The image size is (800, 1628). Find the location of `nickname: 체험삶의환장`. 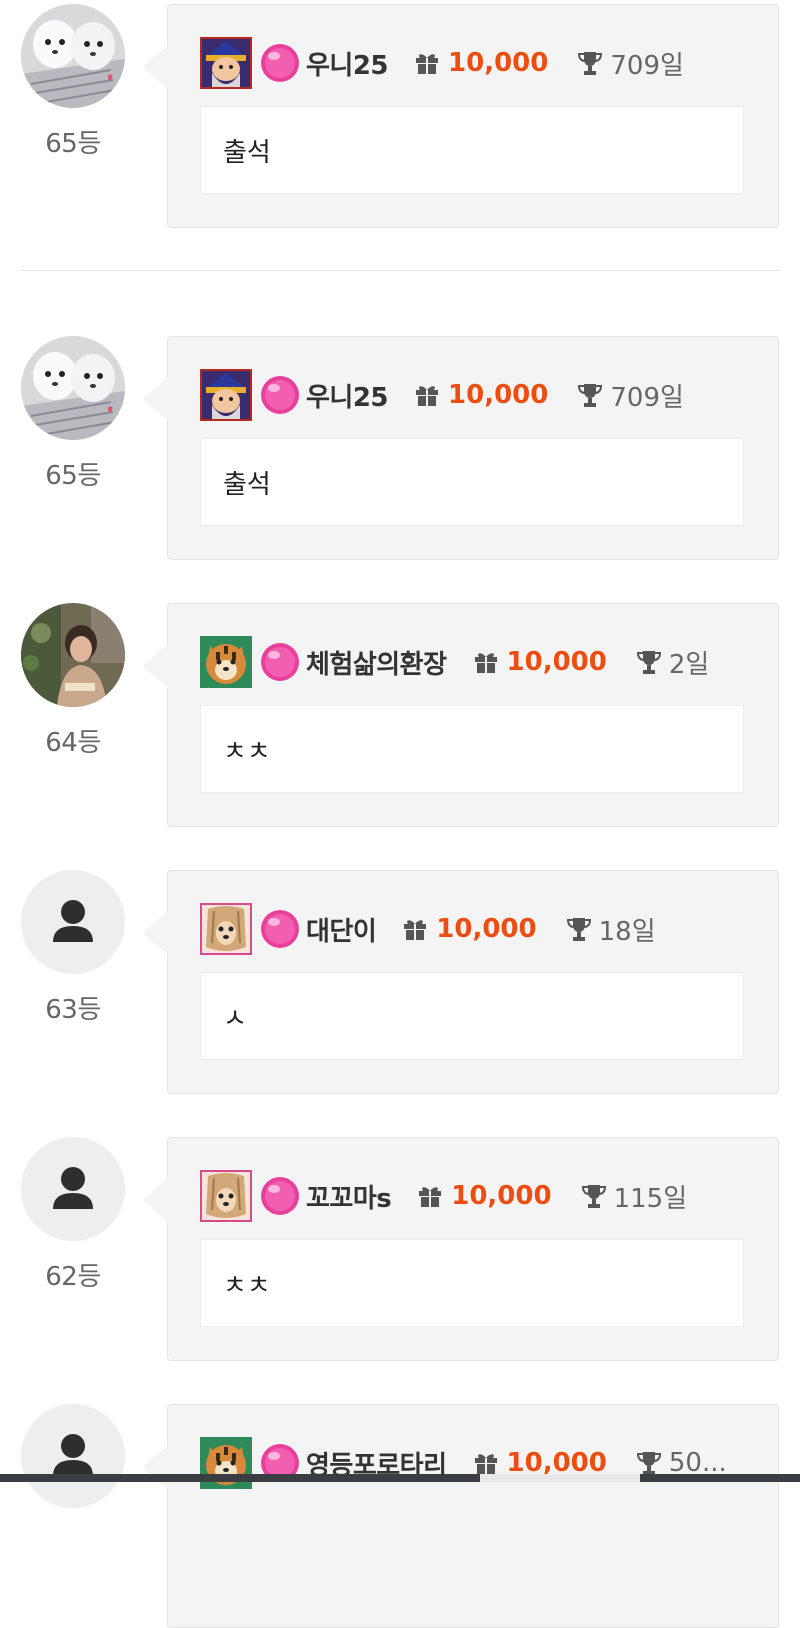

nickname: 체험삶의환장 is located at coordinates (376, 662).